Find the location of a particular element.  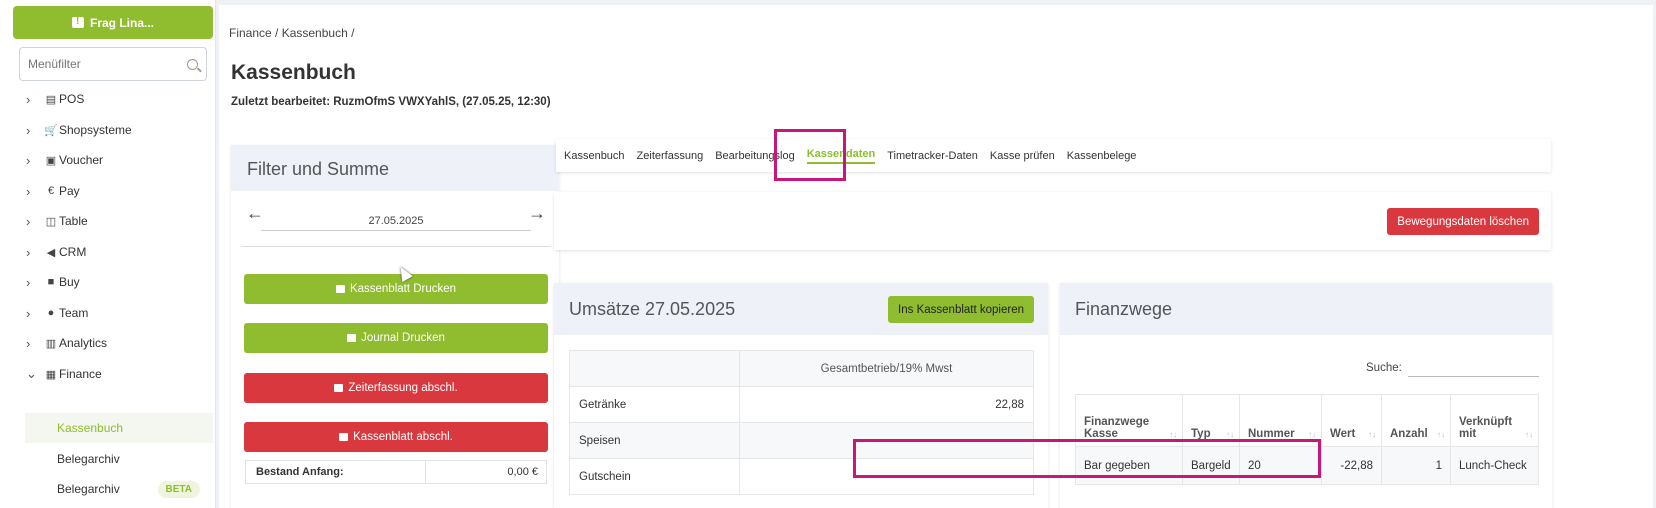

sidebar-item-table: › ◫ Table is located at coordinates (108, 221).